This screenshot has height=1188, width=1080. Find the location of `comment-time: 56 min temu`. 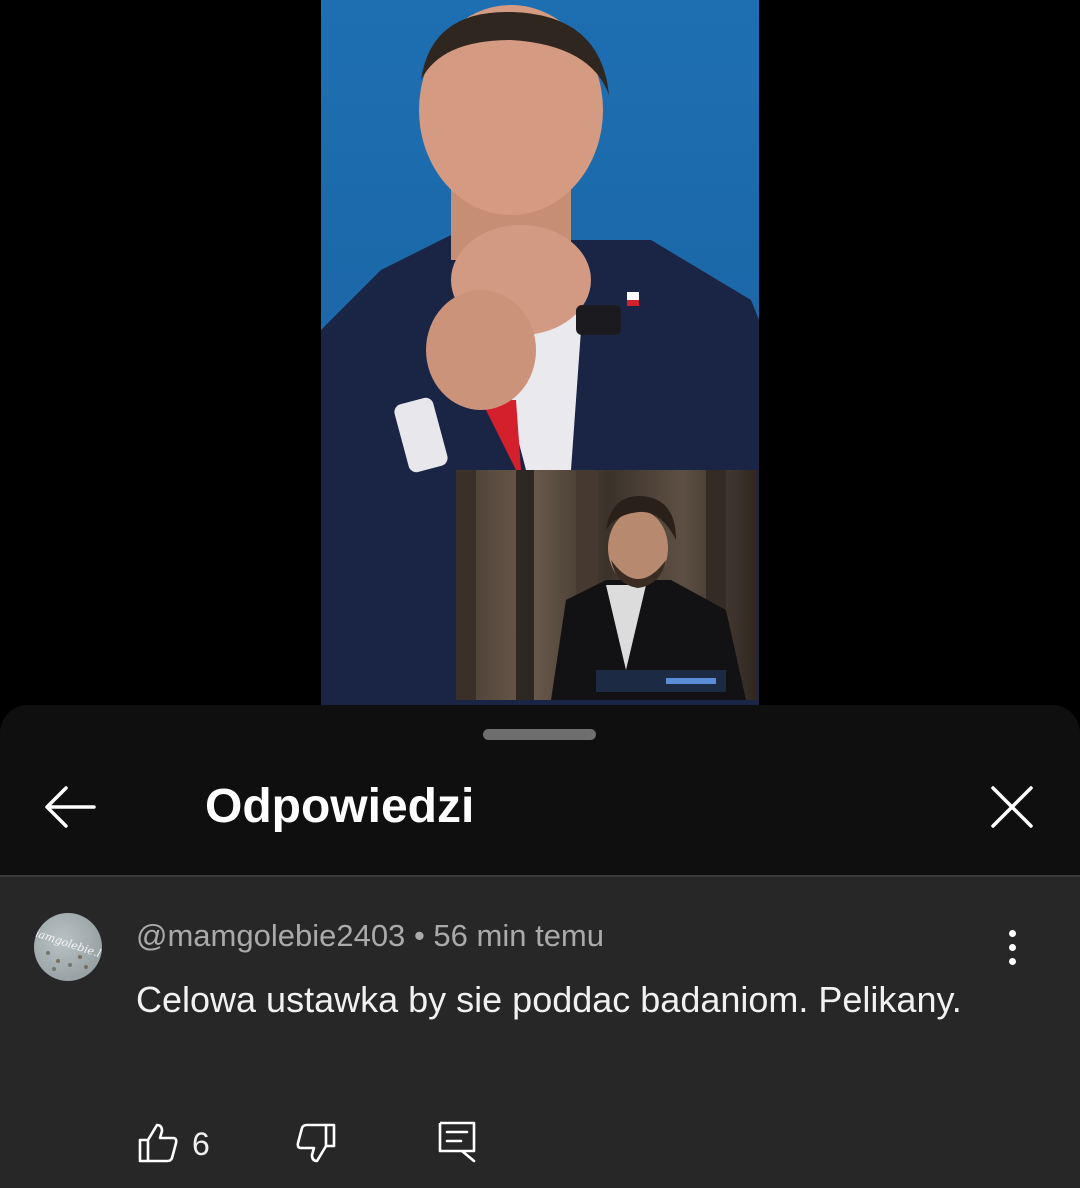

comment-time: 56 min temu is located at coordinates (518, 935).